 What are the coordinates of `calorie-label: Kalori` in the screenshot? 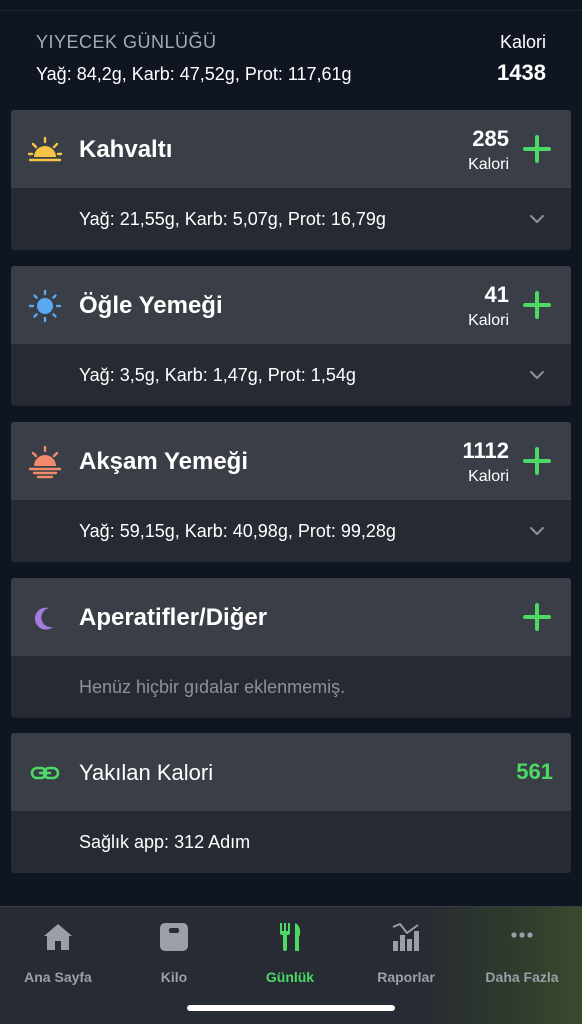 It's located at (522, 42).